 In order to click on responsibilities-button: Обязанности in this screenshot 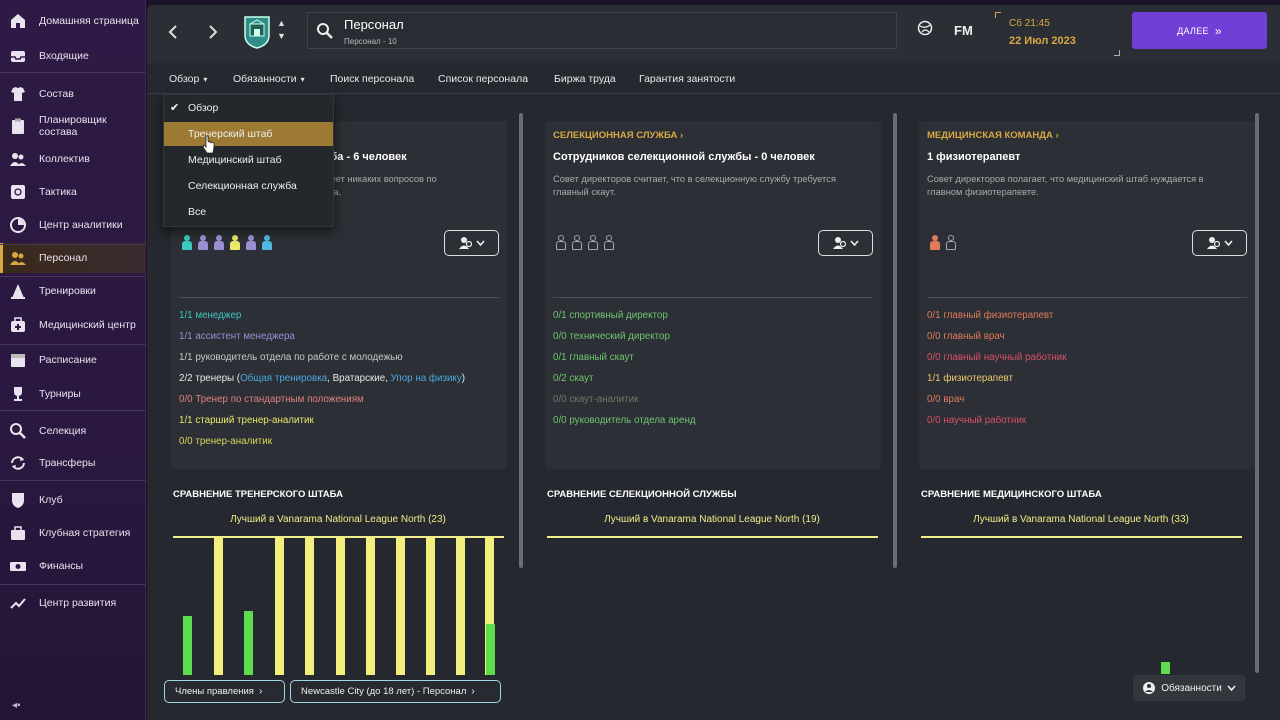, I will do `click(1189, 688)`.